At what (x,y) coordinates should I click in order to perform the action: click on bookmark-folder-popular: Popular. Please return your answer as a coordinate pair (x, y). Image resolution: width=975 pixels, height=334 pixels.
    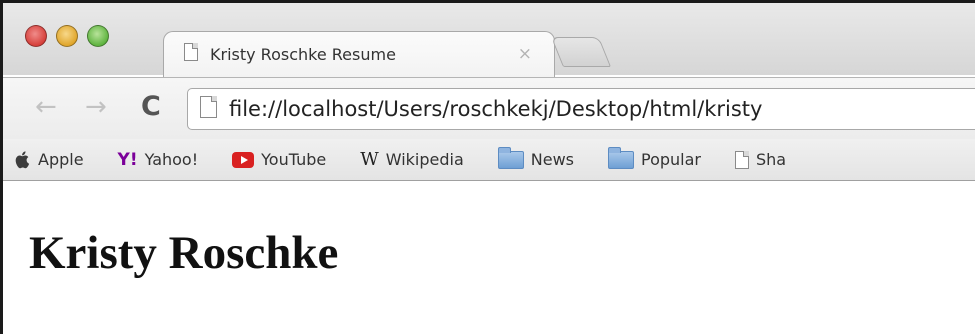
    Looking at the image, I should click on (654, 157).